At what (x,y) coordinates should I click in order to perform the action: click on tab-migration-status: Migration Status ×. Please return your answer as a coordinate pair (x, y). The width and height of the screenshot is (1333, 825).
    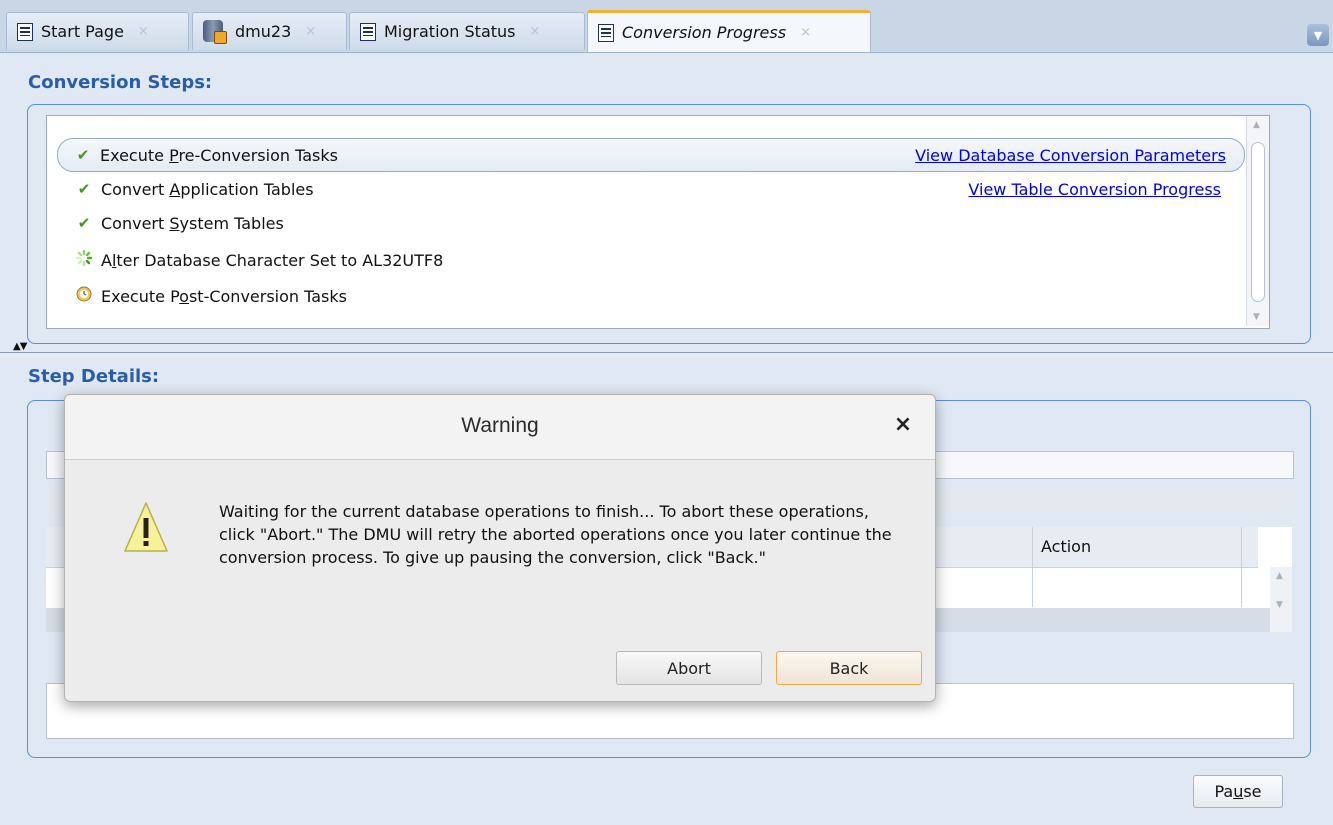
    Looking at the image, I should click on (467, 31).